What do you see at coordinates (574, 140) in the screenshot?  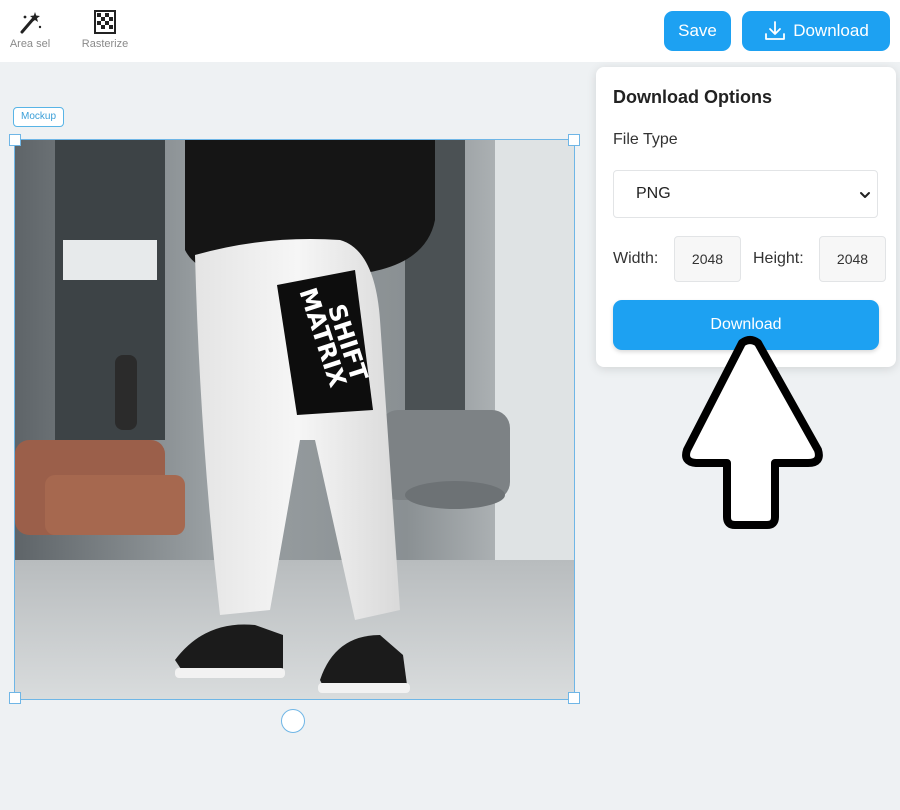 I see `resize-handle-top-right` at bounding box center [574, 140].